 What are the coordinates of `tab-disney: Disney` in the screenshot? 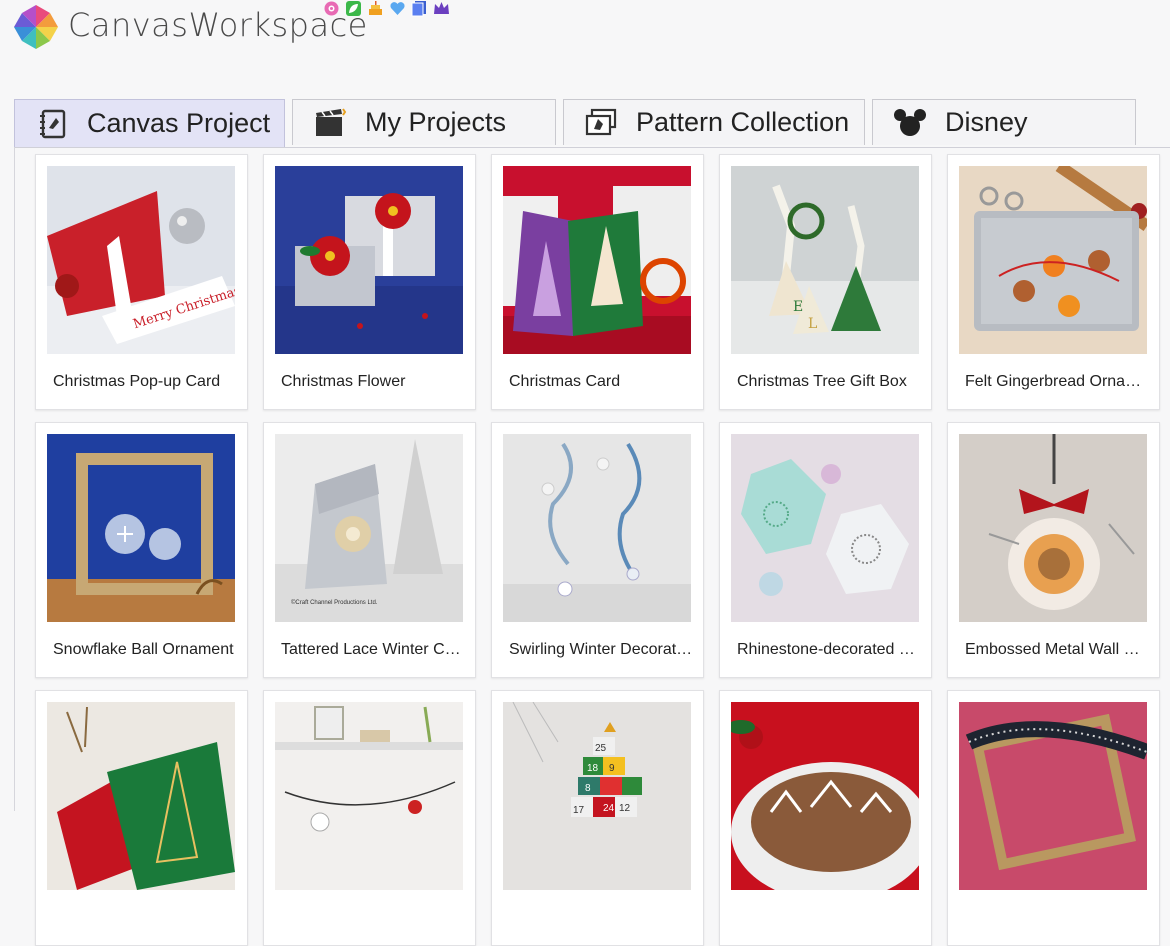 It's located at (1004, 122).